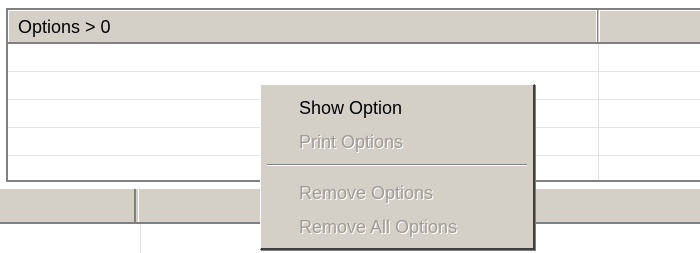 The image size is (700, 253). I want to click on menu-separator, so click(397, 165).